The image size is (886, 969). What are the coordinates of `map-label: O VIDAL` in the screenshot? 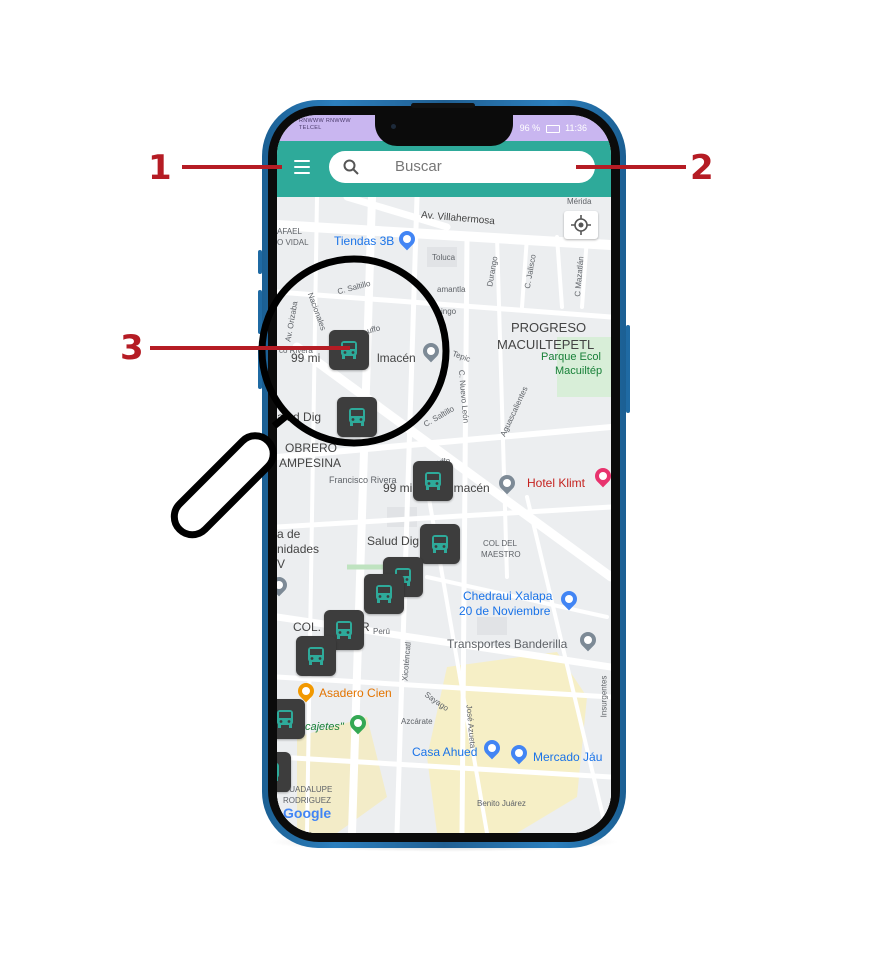 It's located at (293, 242).